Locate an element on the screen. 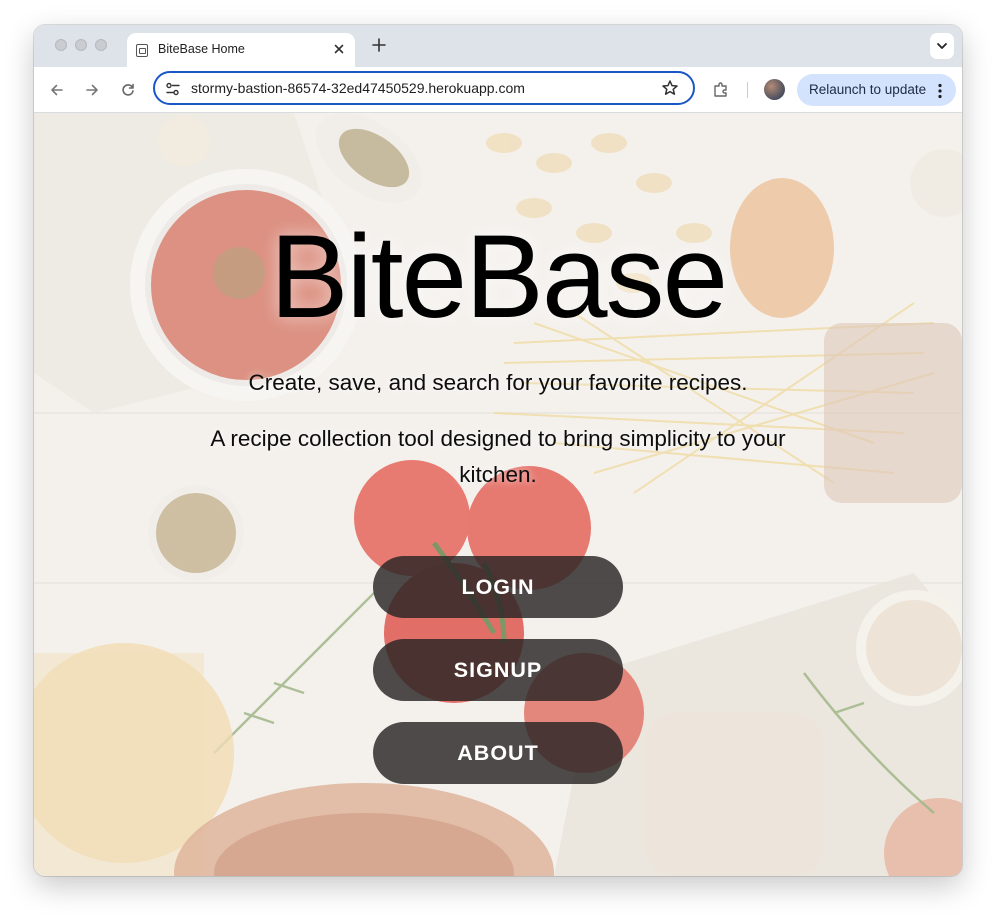 The width and height of the screenshot is (996, 918). tab-title: BiteBase Home is located at coordinates (201, 49).